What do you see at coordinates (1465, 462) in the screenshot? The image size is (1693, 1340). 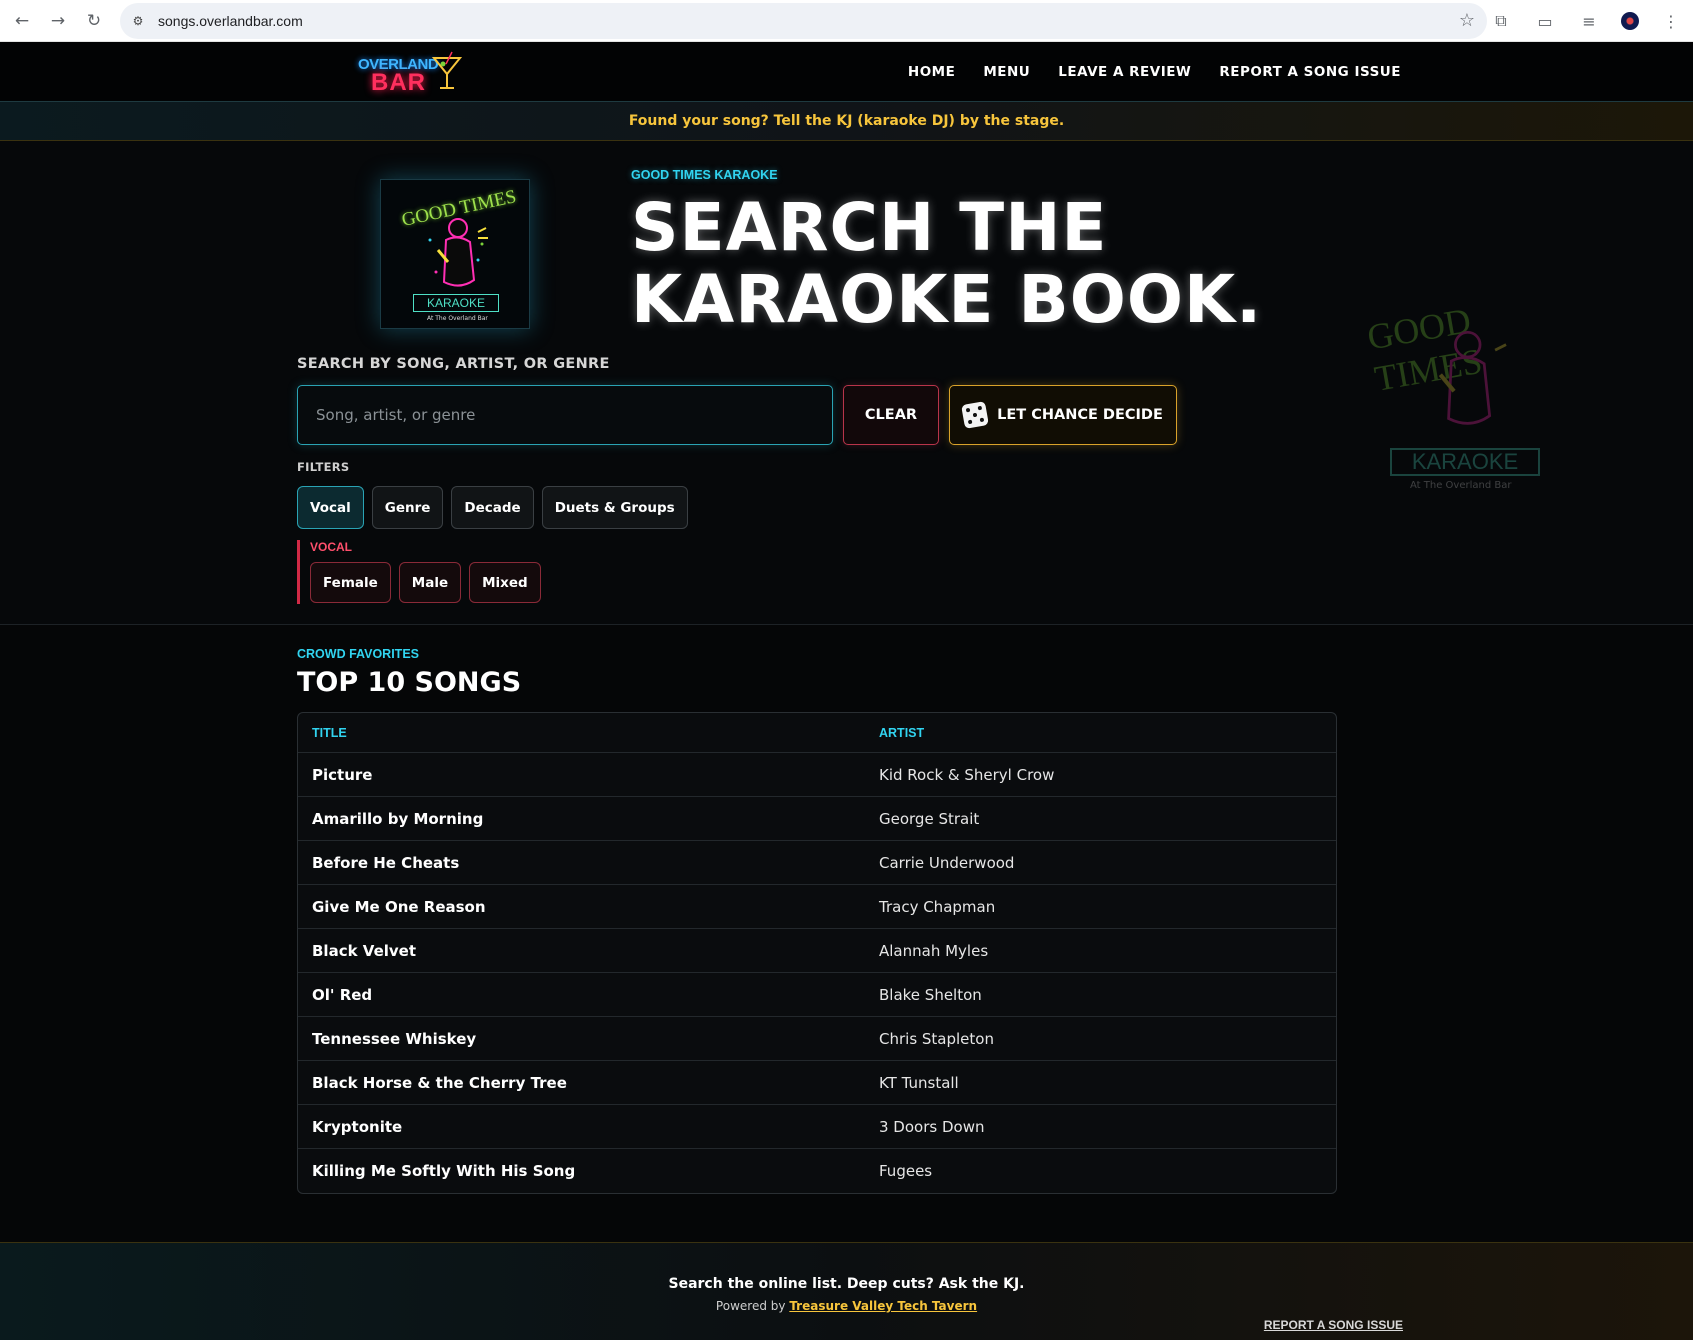 I see `watermark-banner: KARAOKE` at bounding box center [1465, 462].